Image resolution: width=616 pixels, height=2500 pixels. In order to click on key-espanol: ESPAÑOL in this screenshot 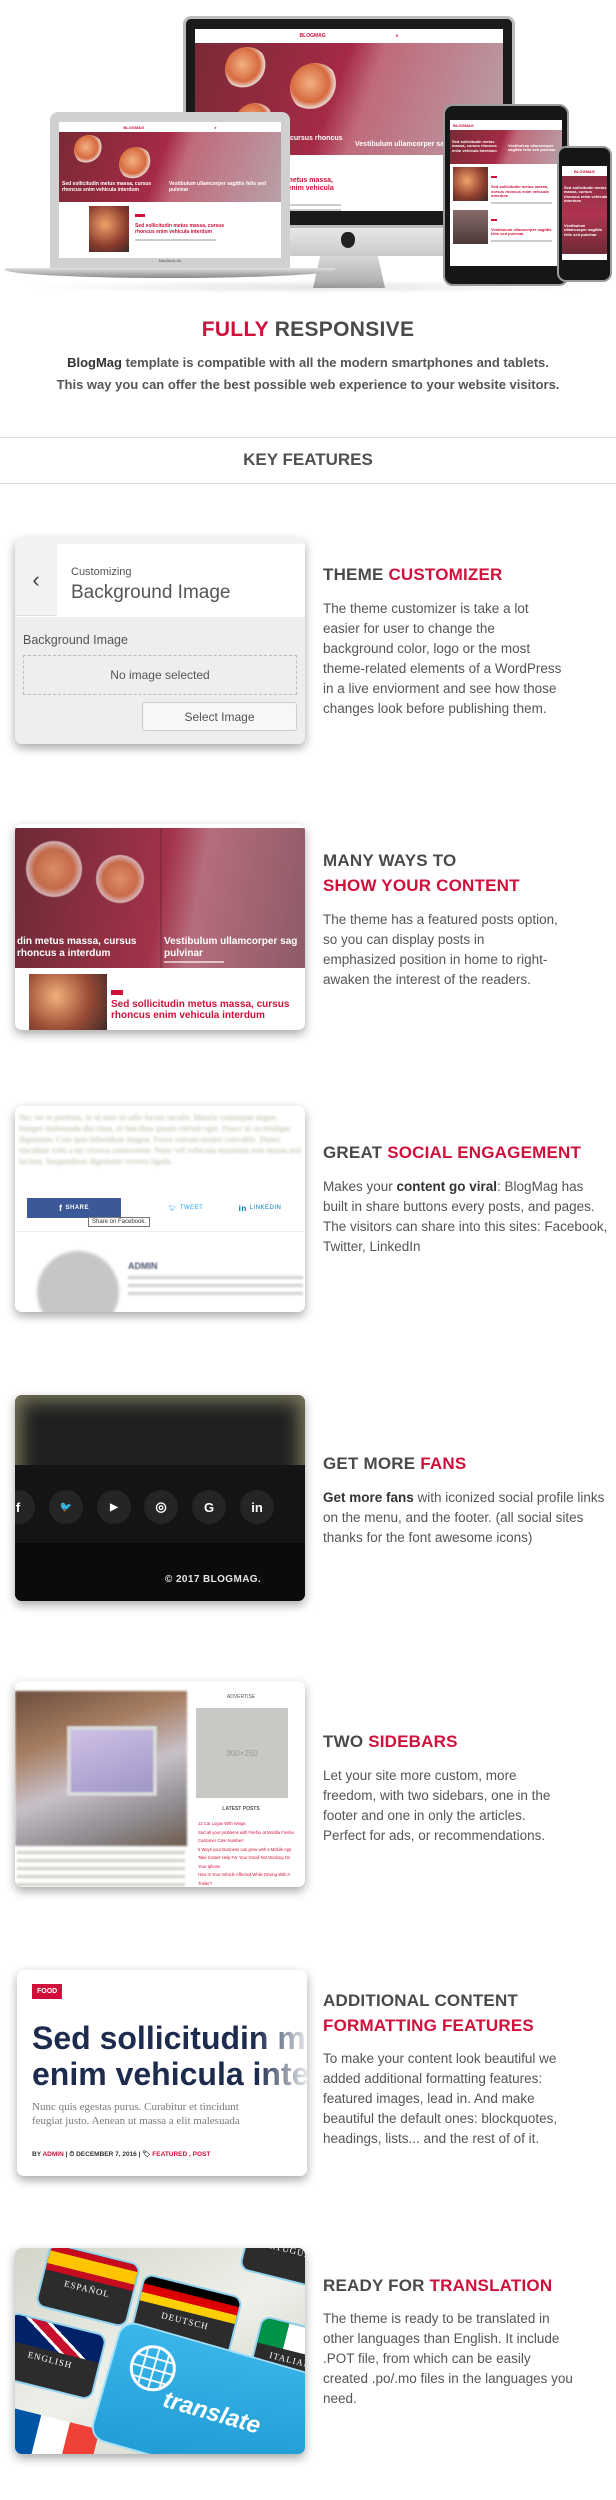, I will do `click(88, 2287)`.